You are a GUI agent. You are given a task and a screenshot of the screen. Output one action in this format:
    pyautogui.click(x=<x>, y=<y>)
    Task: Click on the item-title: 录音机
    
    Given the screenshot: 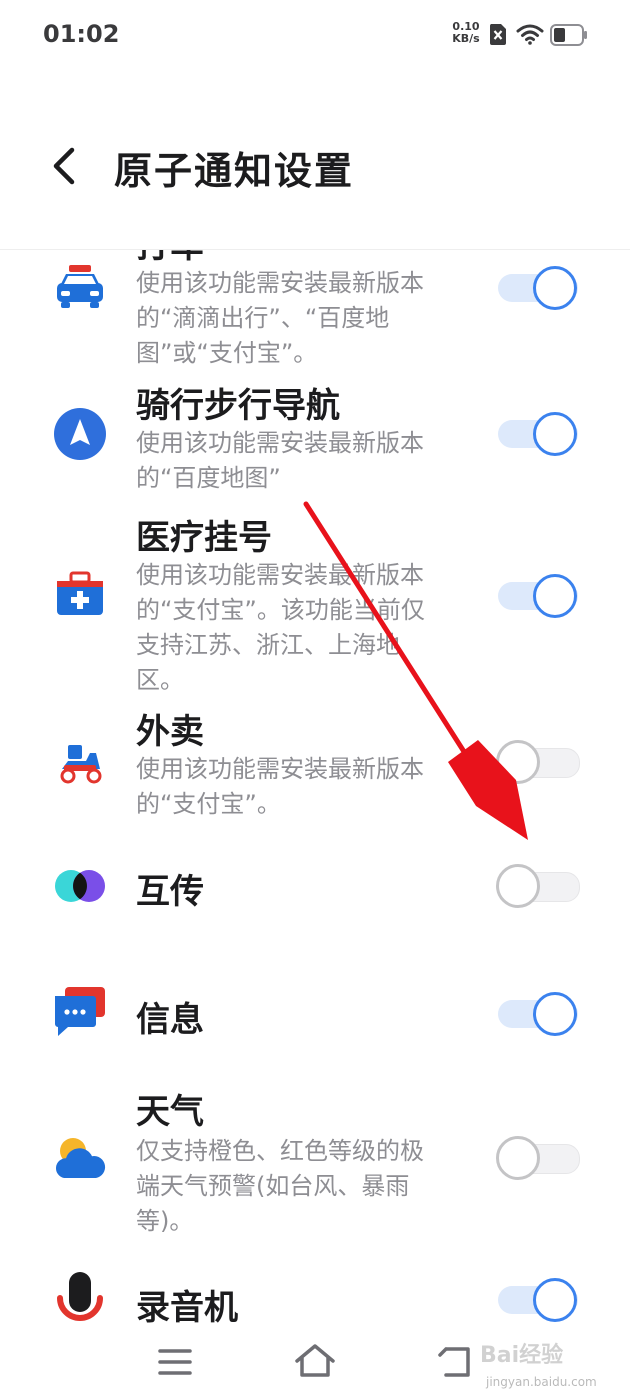 What is the action you would take?
    pyautogui.click(x=187, y=1306)
    